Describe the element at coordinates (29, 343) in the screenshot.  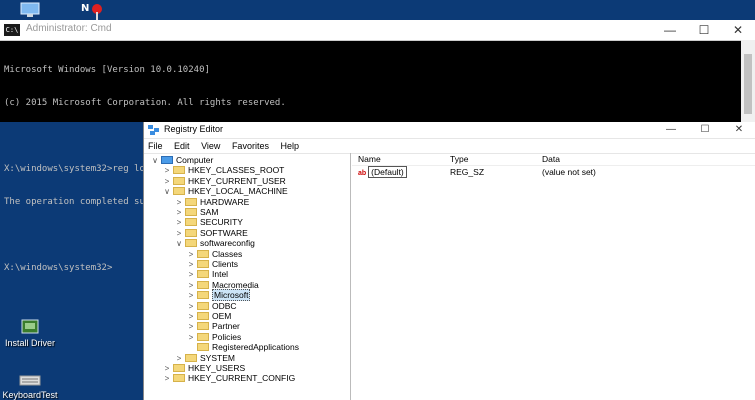
I see `install-driver-label: Install Driver` at that location.